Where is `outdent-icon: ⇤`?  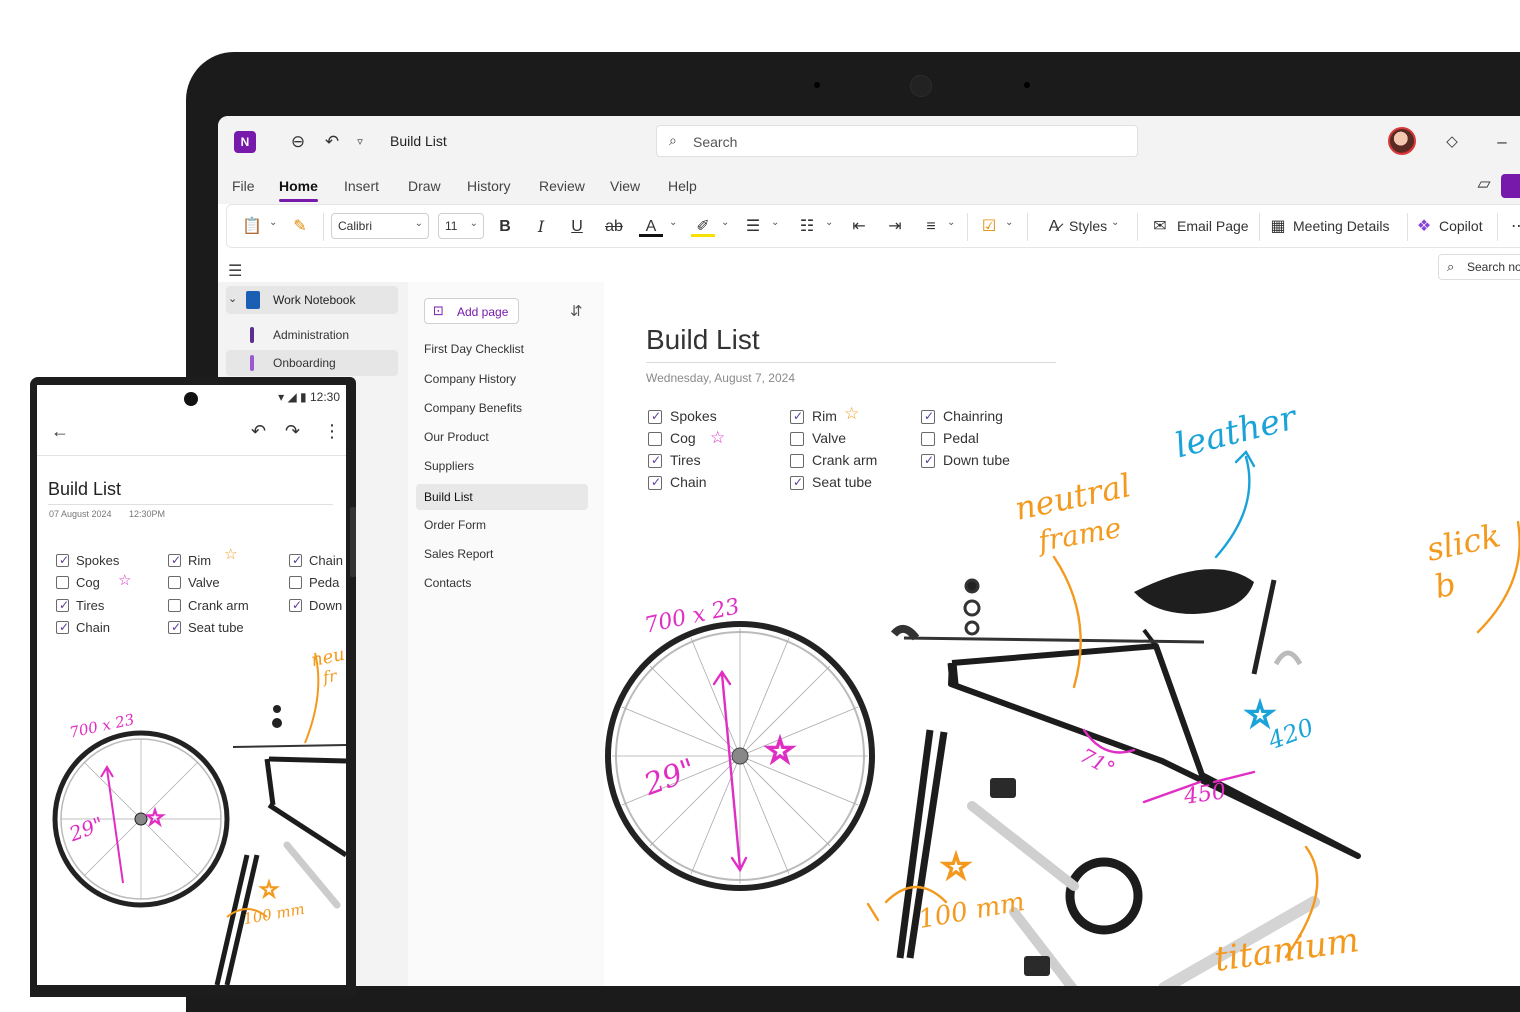 outdent-icon: ⇤ is located at coordinates (859, 227).